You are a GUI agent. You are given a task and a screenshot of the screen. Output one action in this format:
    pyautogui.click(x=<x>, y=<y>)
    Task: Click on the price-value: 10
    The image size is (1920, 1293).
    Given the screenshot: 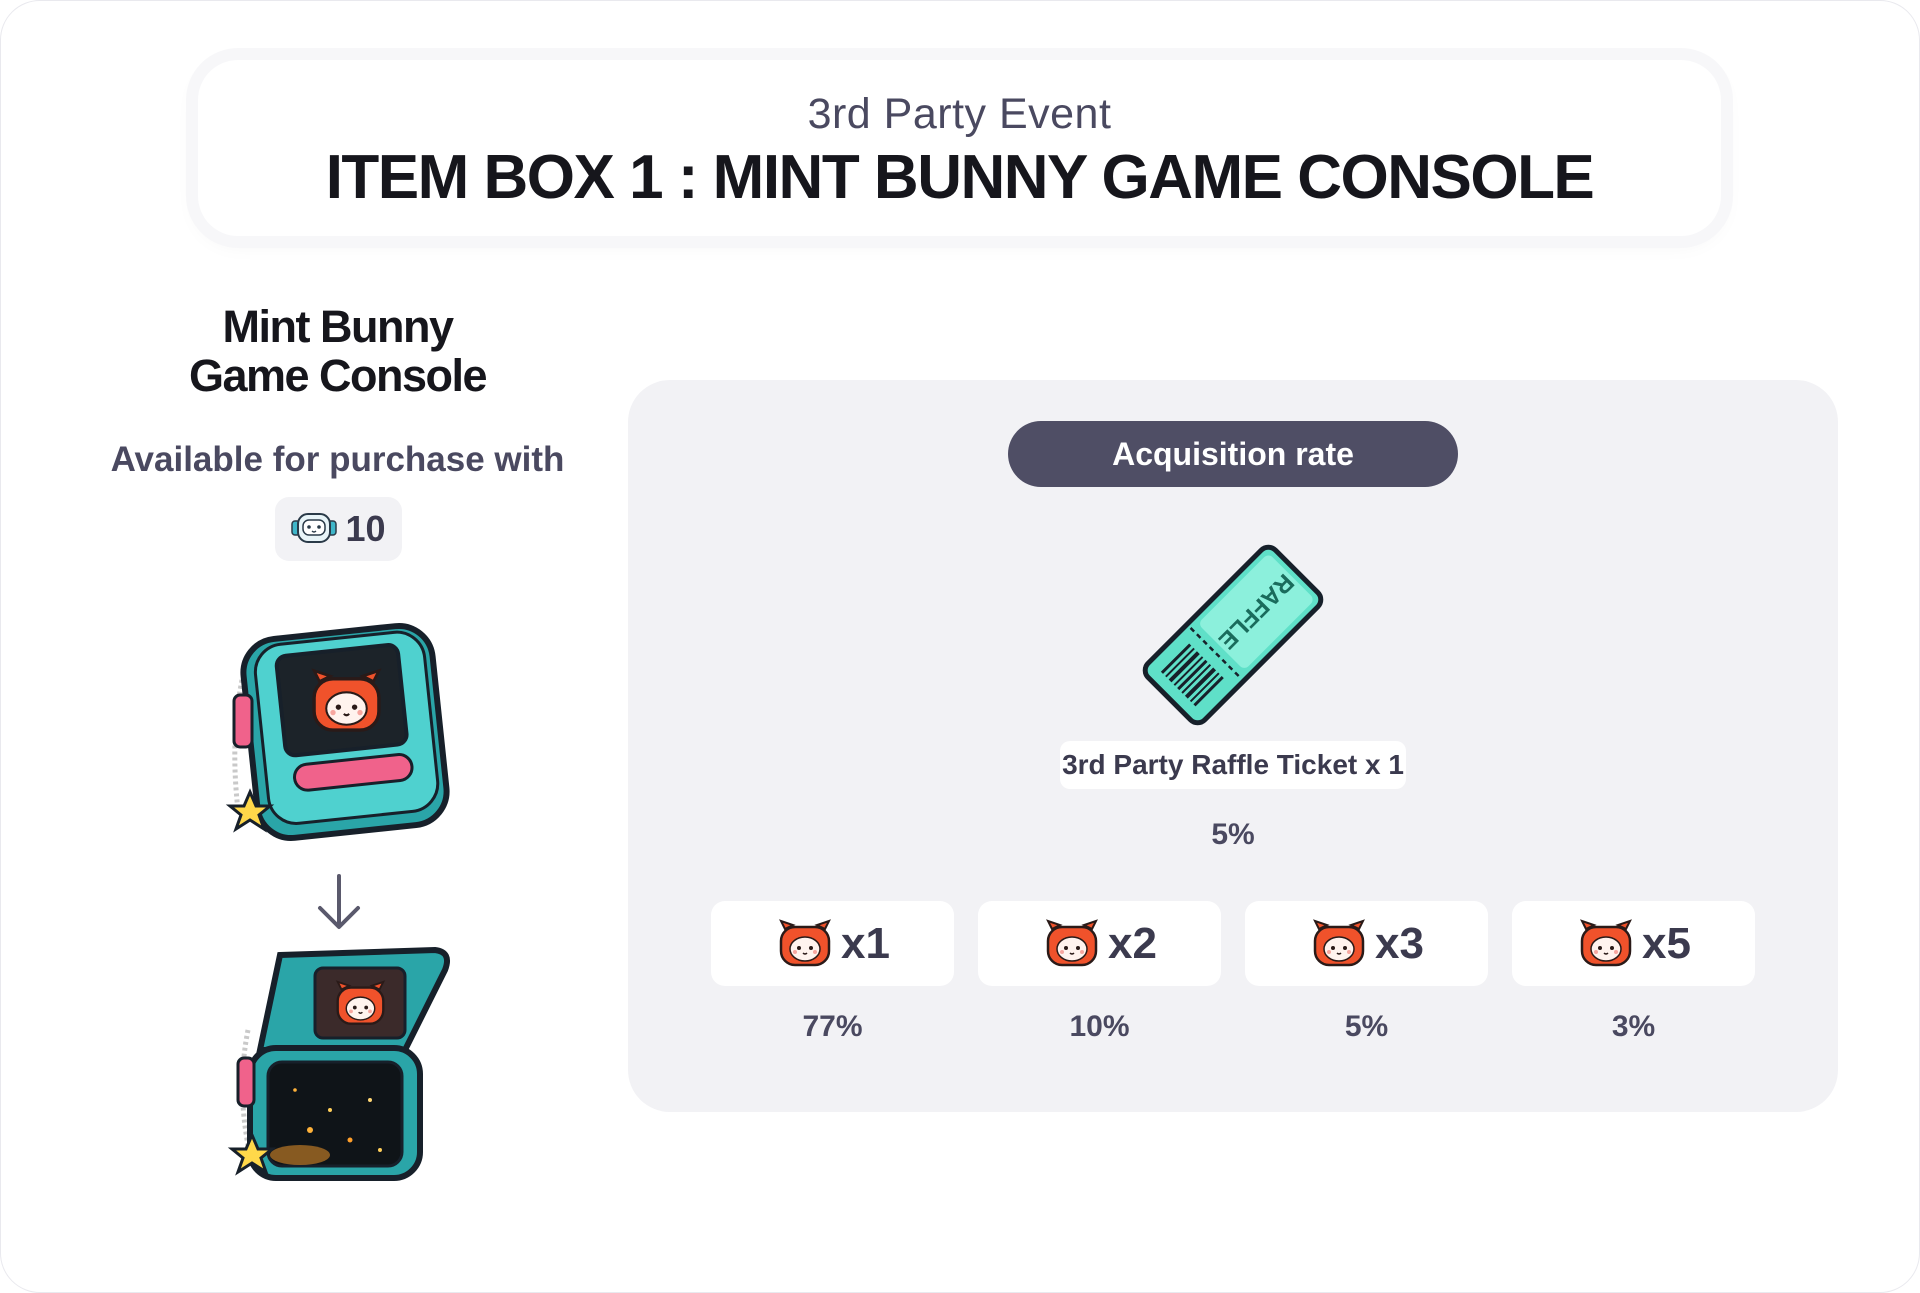 What is the action you would take?
    pyautogui.click(x=365, y=528)
    